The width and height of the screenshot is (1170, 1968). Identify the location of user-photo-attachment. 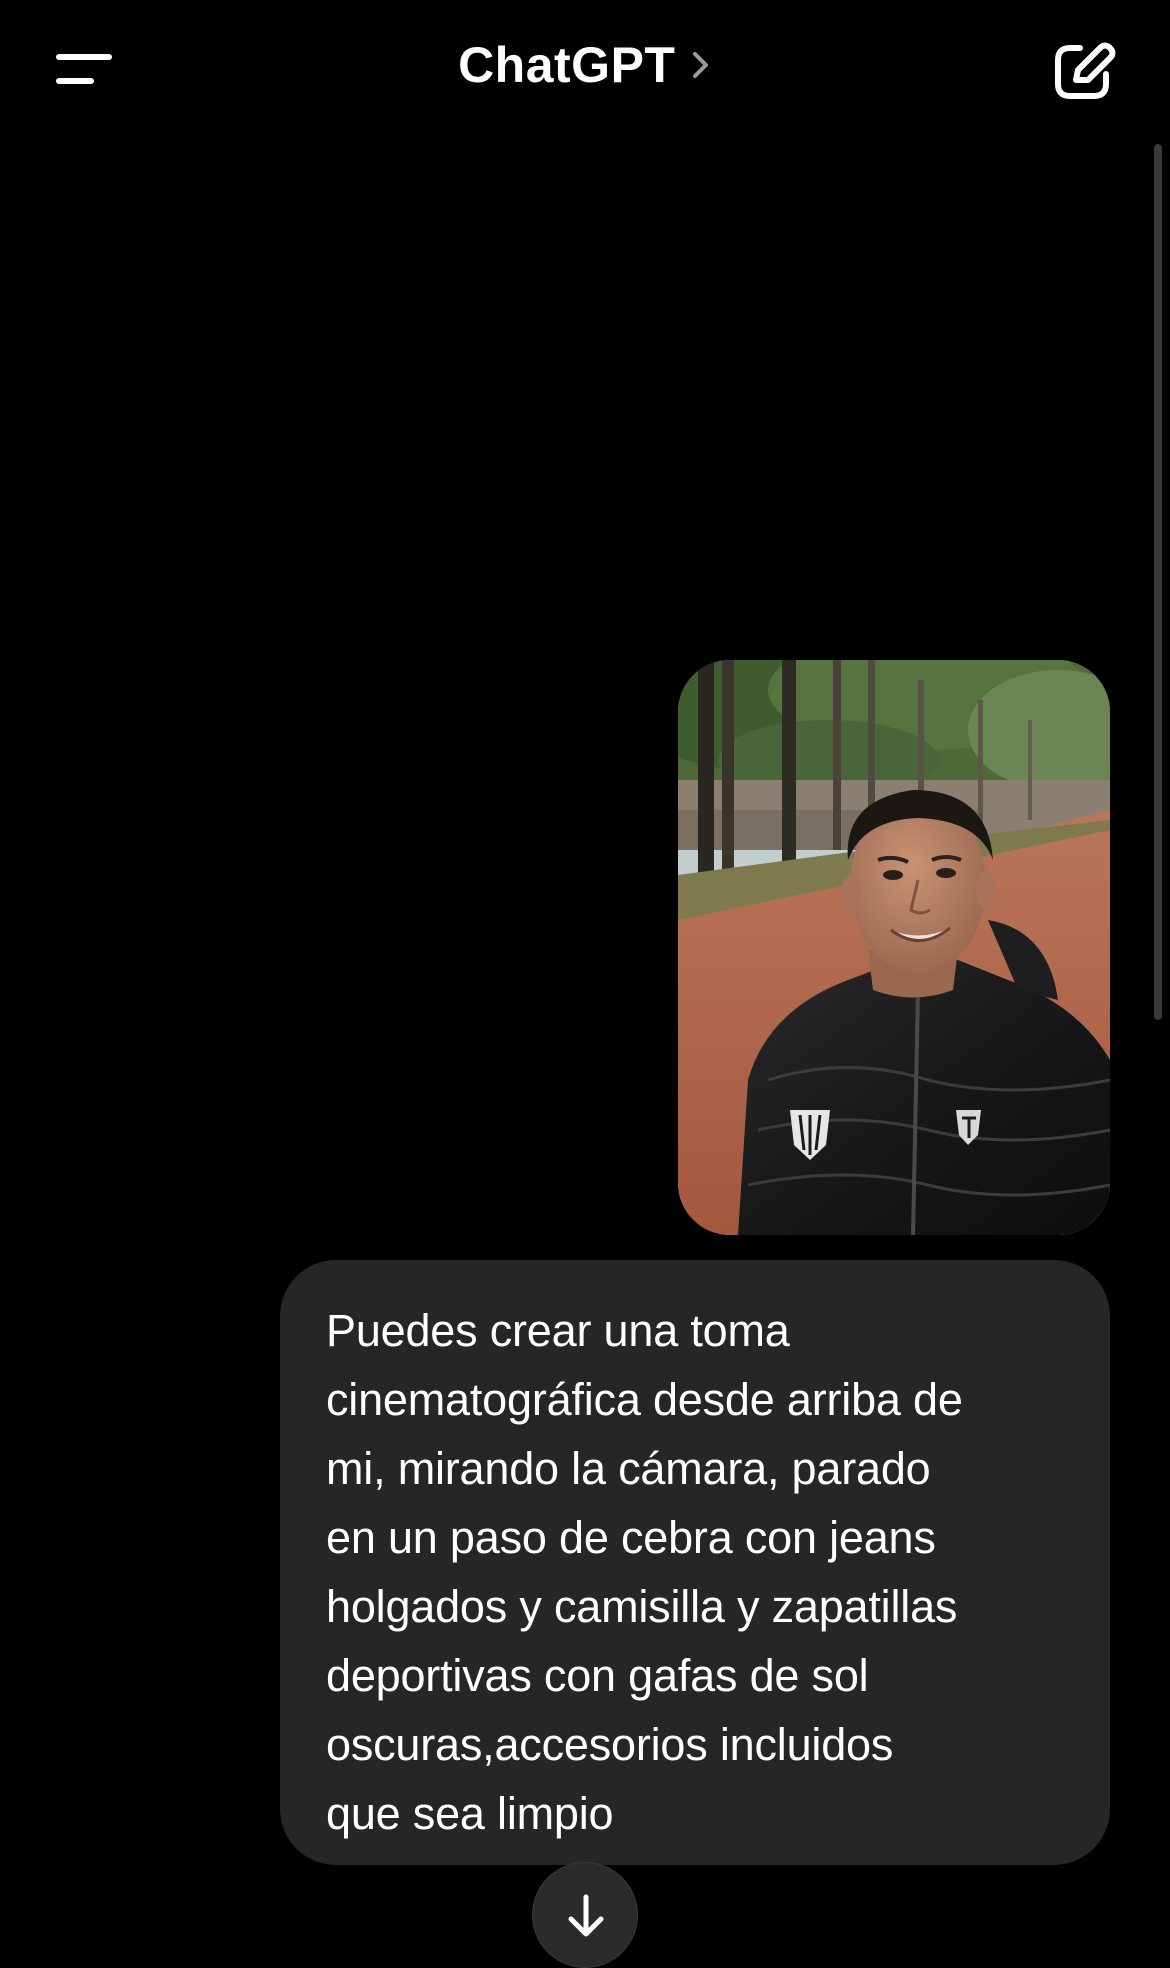
(894, 947).